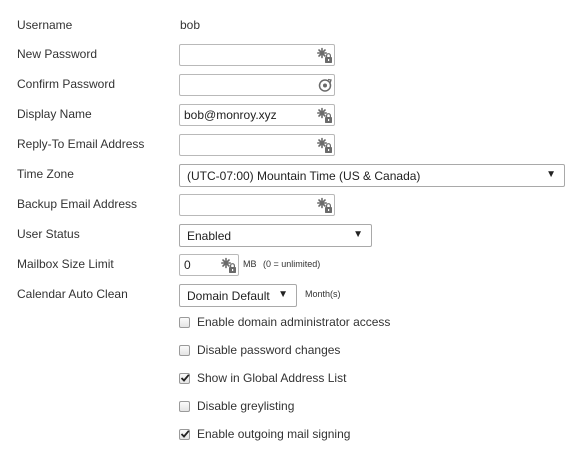 Image resolution: width=574 pixels, height=451 pixels. What do you see at coordinates (257, 205) in the screenshot?
I see `backup-email-input` at bounding box center [257, 205].